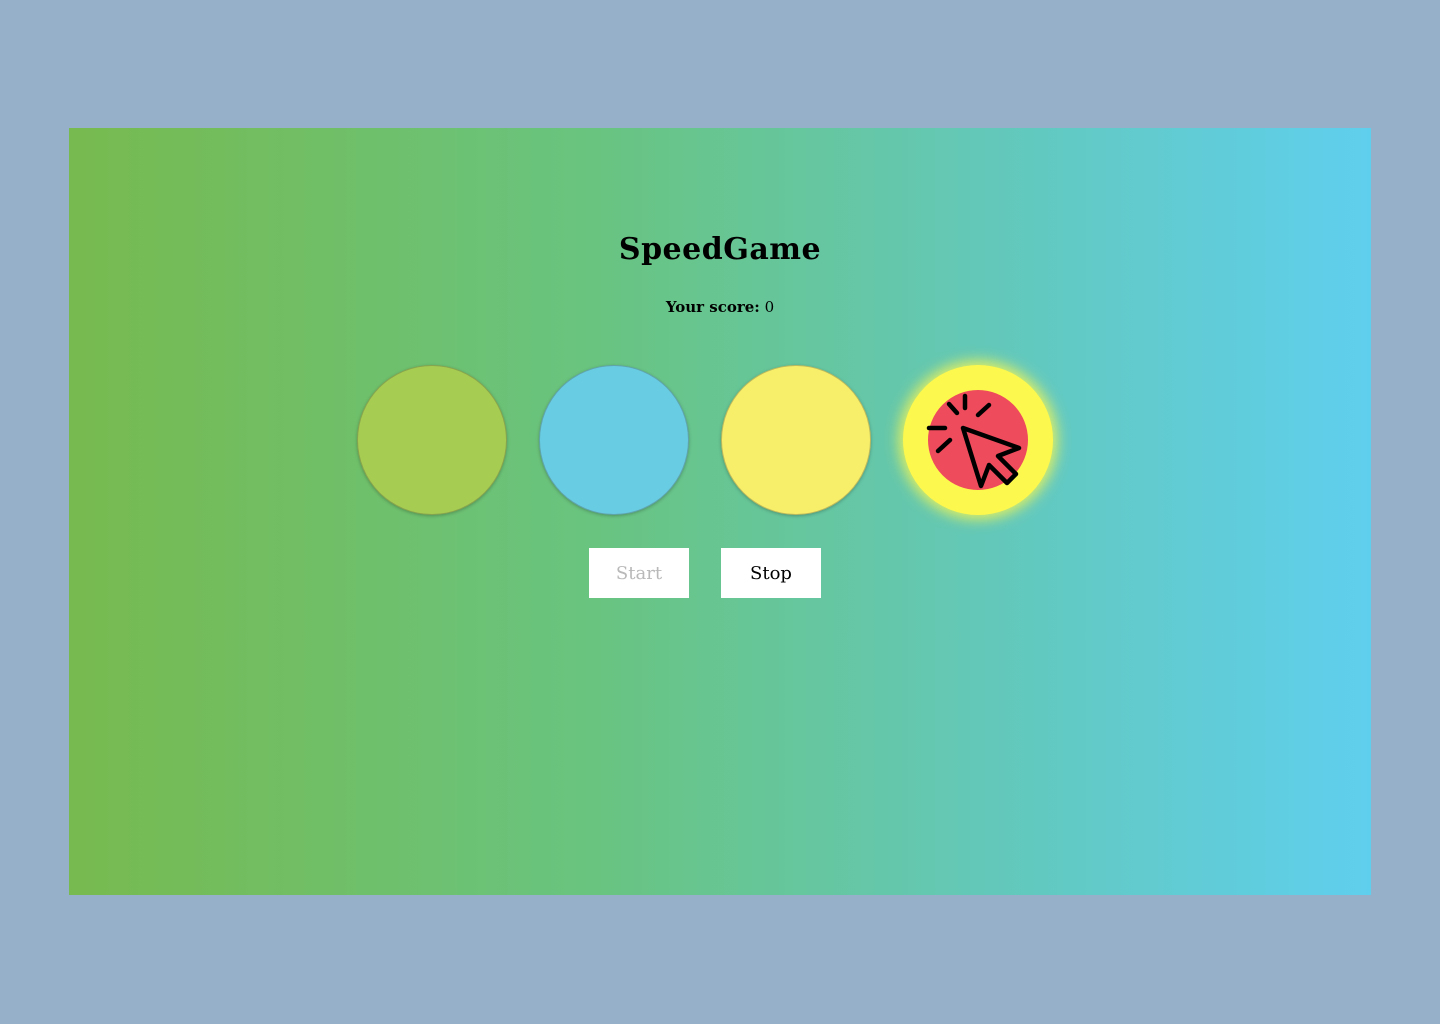  Describe the element at coordinates (771, 573) in the screenshot. I see `stop-button: Stop` at that location.